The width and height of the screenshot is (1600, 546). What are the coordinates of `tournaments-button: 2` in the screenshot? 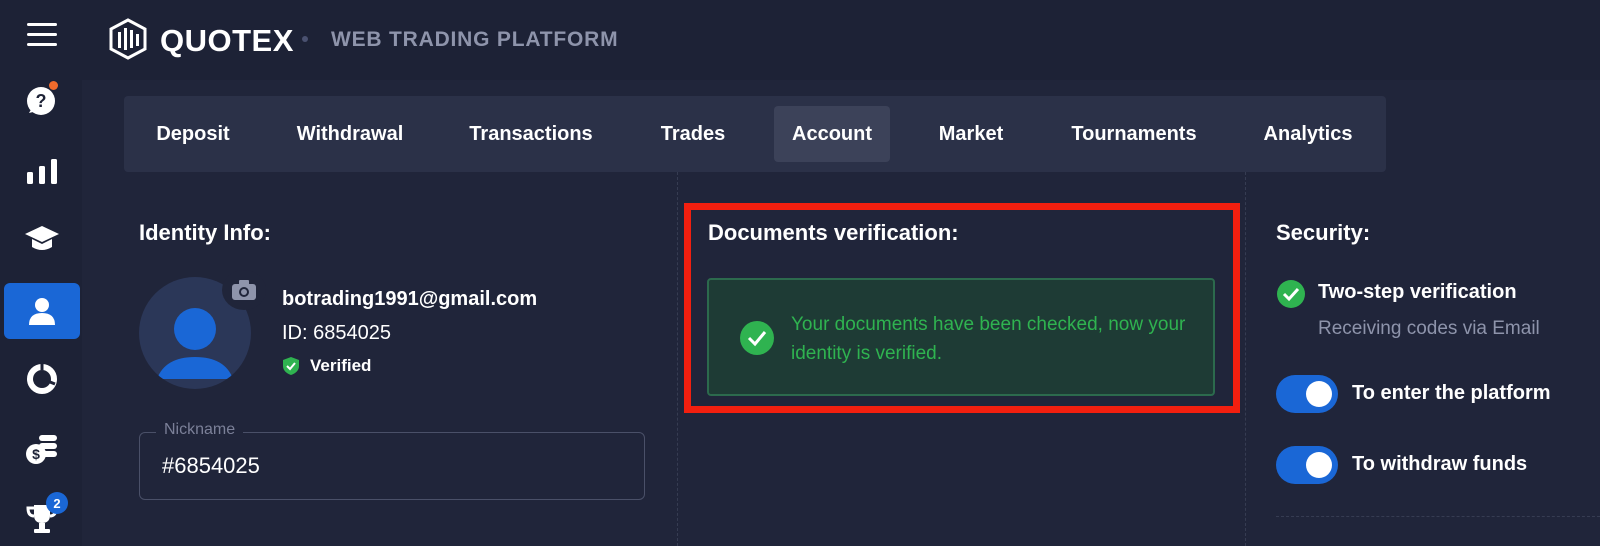 It's located at (42, 518).